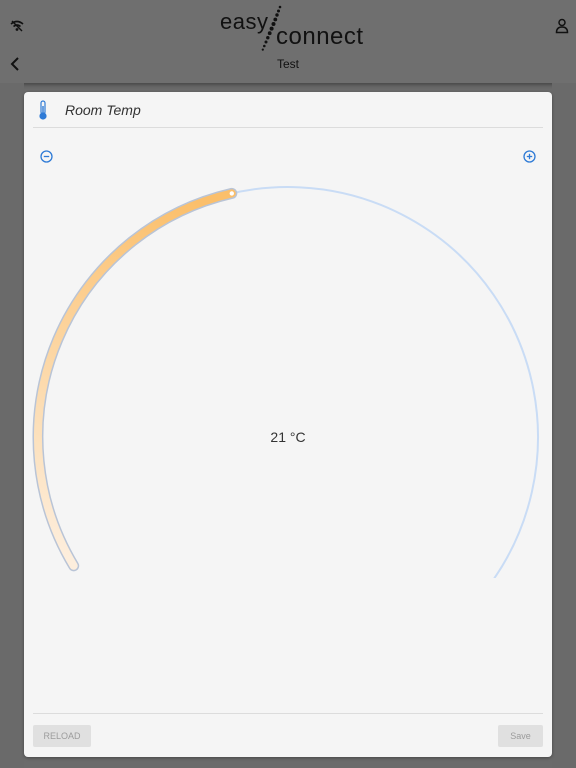  Describe the element at coordinates (43, 110) in the screenshot. I see `thermometer-icon` at that location.